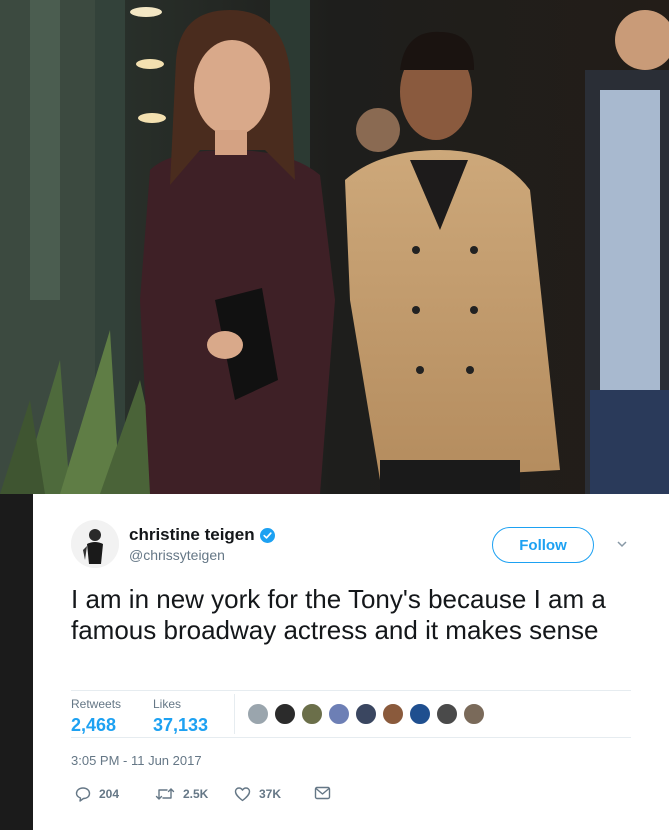 This screenshot has width=669, height=830. I want to click on retweet-action: 2.5K, so click(181, 794).